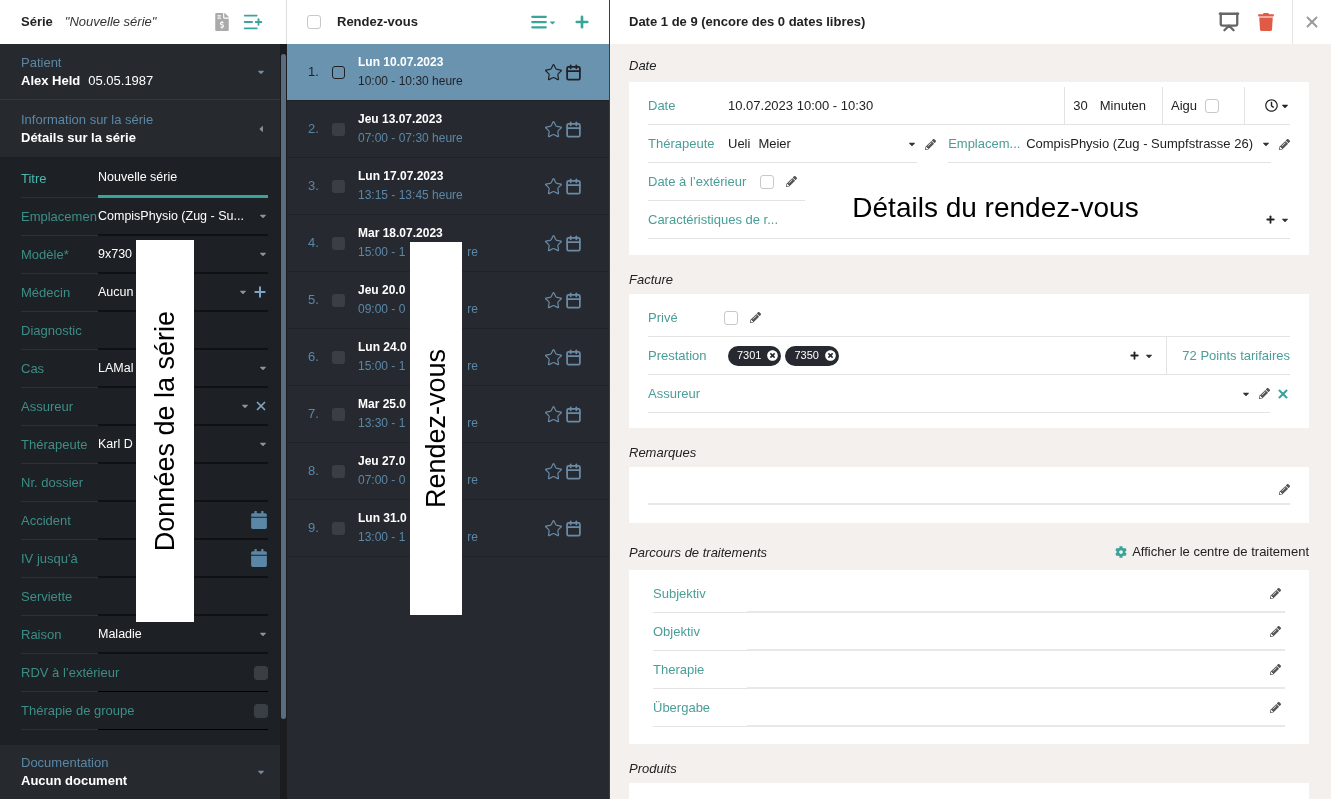 The height and width of the screenshot is (799, 1331). I want to click on appointment-date: Lun 31.0, so click(383, 518).